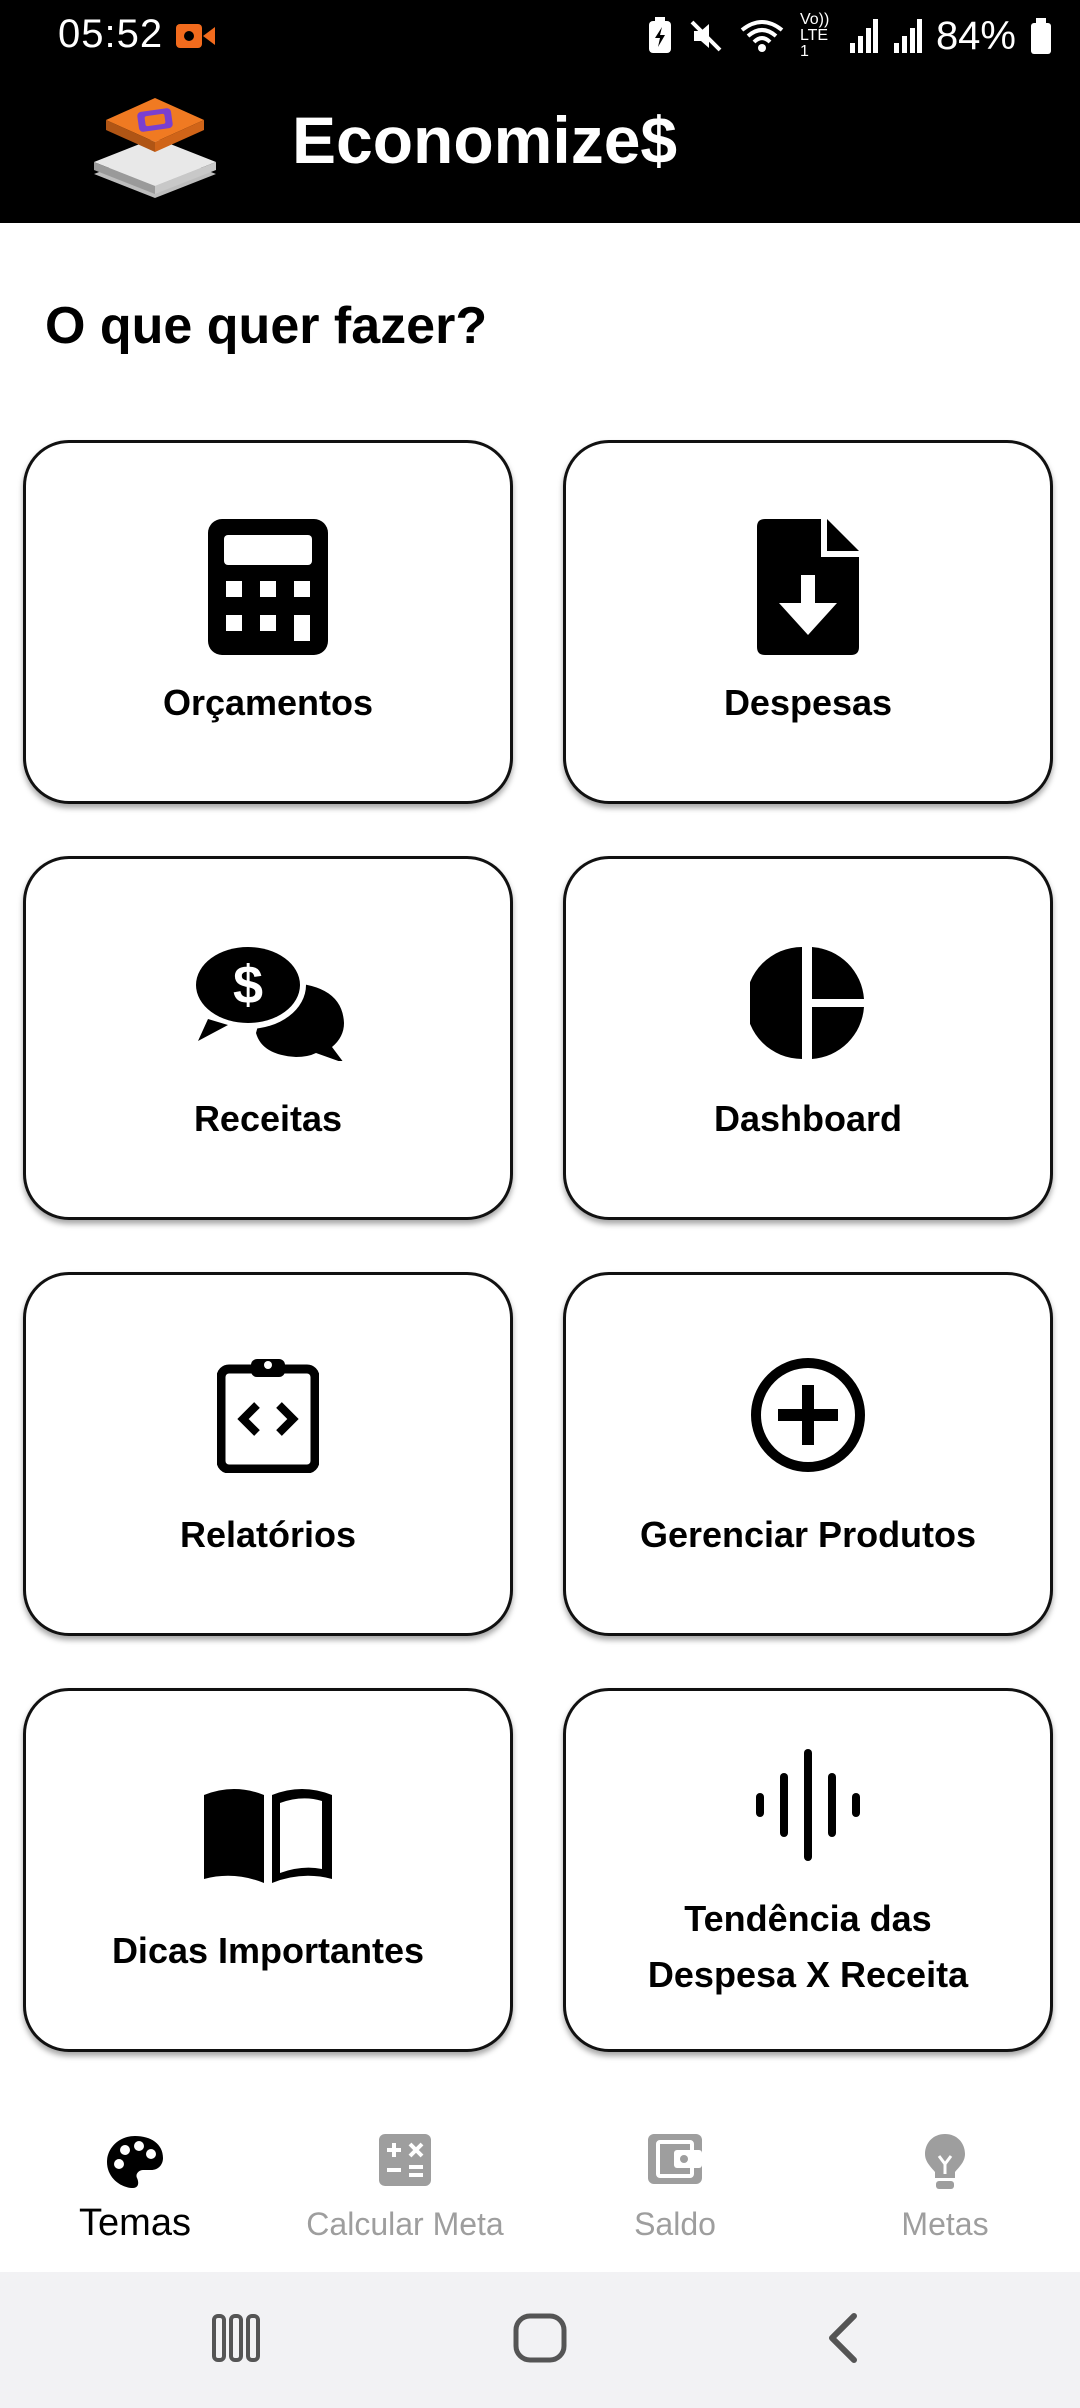  Describe the element at coordinates (808, 1974) in the screenshot. I see `tile-label-line-2: Despesa X Receita` at that location.